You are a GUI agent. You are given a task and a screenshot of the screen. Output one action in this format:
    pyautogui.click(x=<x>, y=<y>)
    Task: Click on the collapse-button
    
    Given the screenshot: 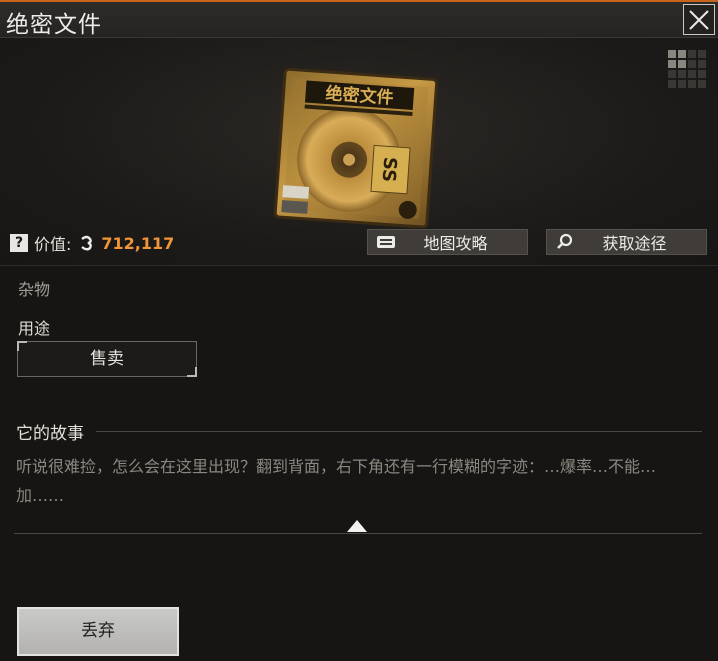 What is the action you would take?
    pyautogui.click(x=357, y=526)
    